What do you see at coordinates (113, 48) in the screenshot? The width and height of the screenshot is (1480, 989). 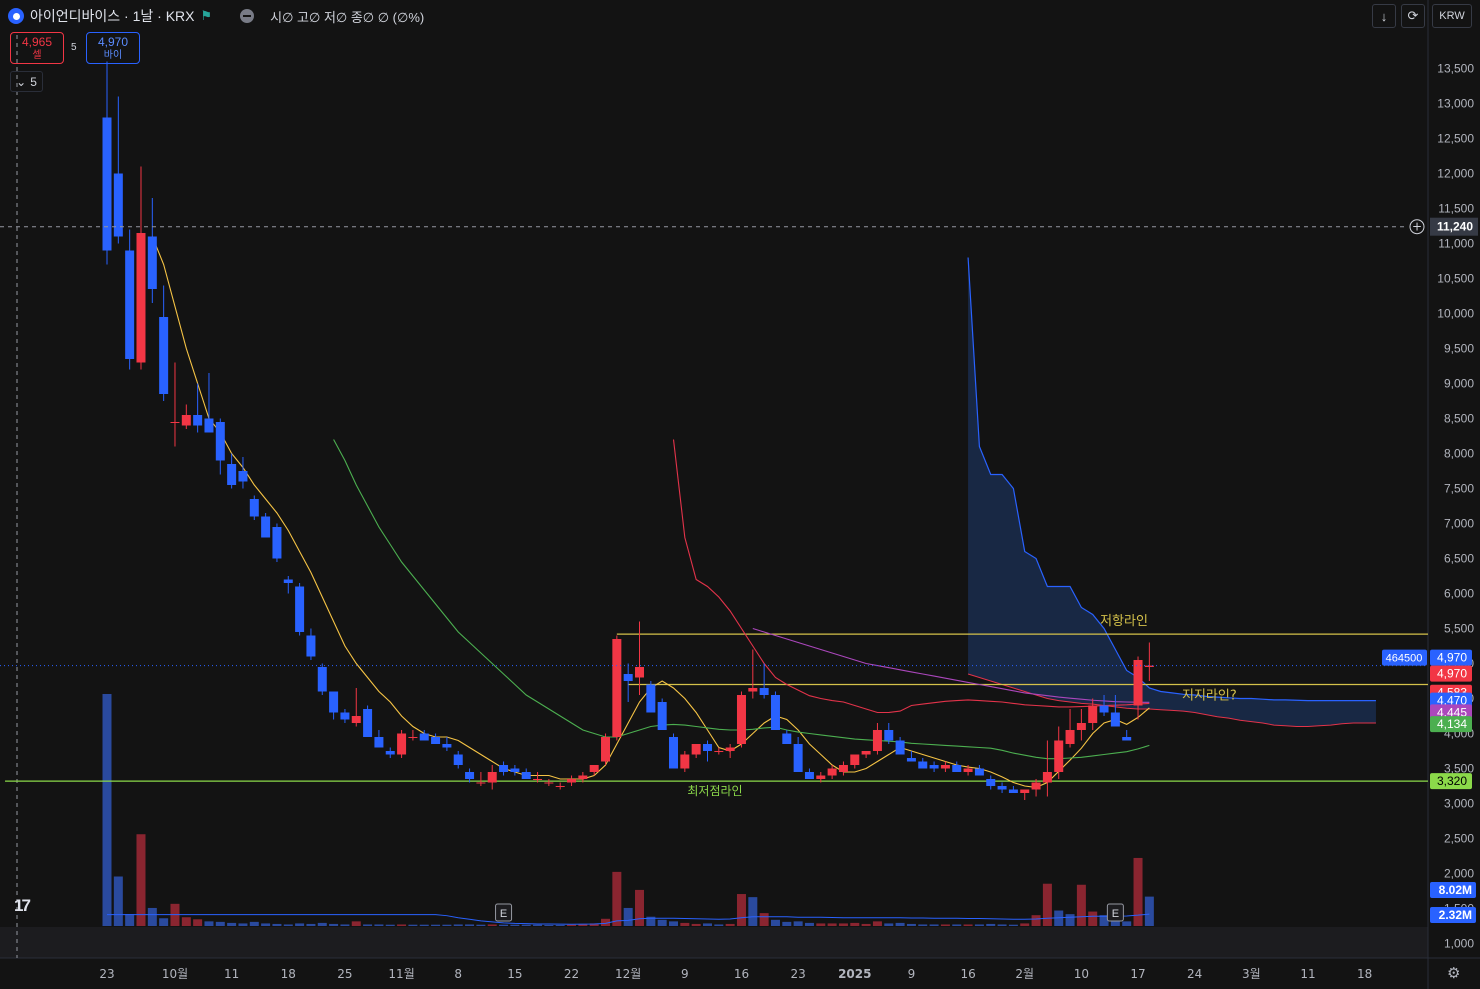 I see `buy-button: 4,970 바이` at bounding box center [113, 48].